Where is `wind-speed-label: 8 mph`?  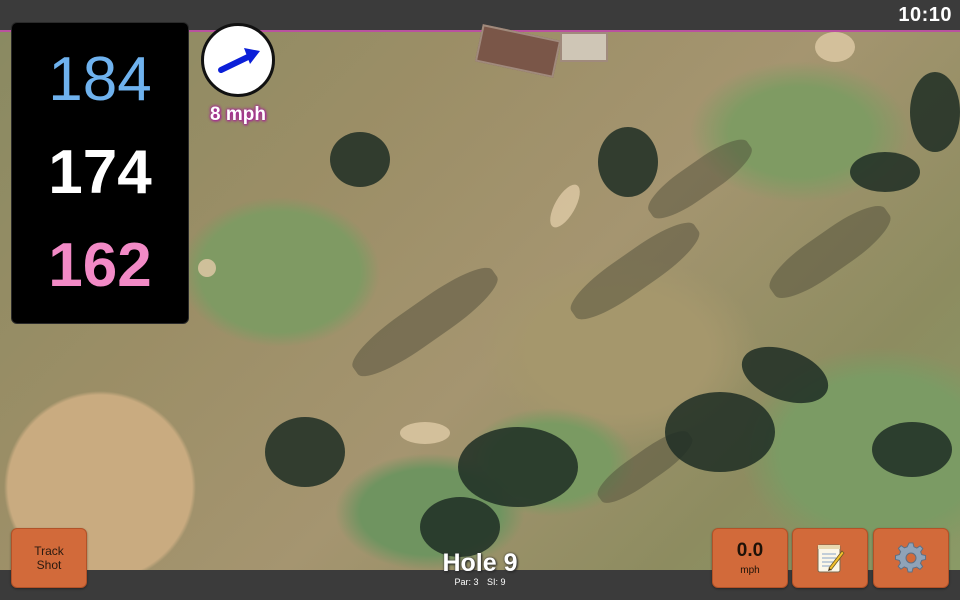
wind-speed-label: 8 mph is located at coordinates (238, 114).